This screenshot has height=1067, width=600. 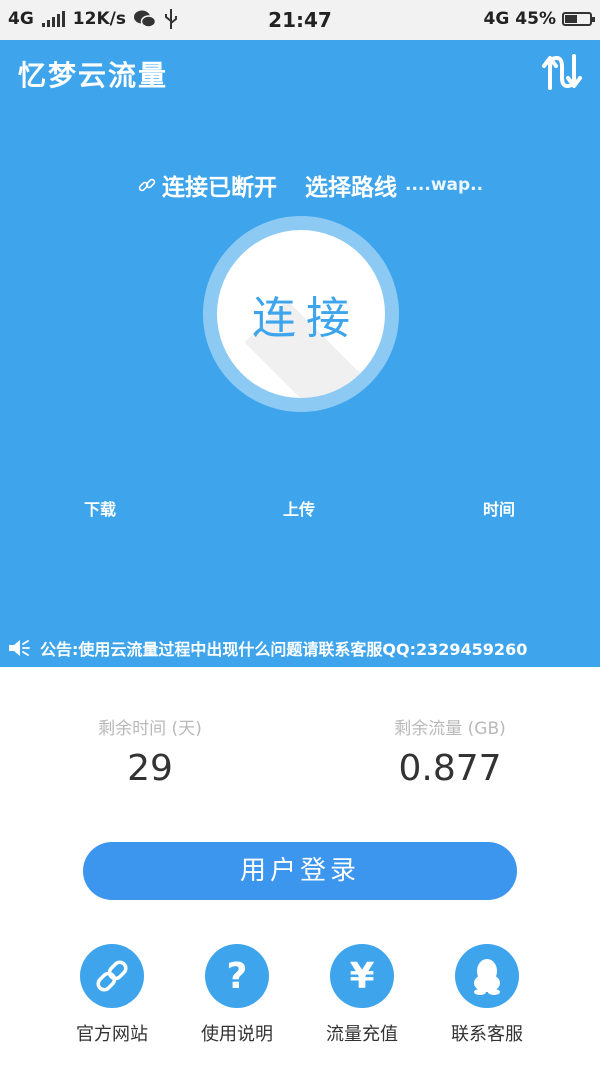 I want to click on announcement-text: 公告:使用云流量过程中出现什么问题请联系客服QQ:2329459260, so click(x=284, y=649).